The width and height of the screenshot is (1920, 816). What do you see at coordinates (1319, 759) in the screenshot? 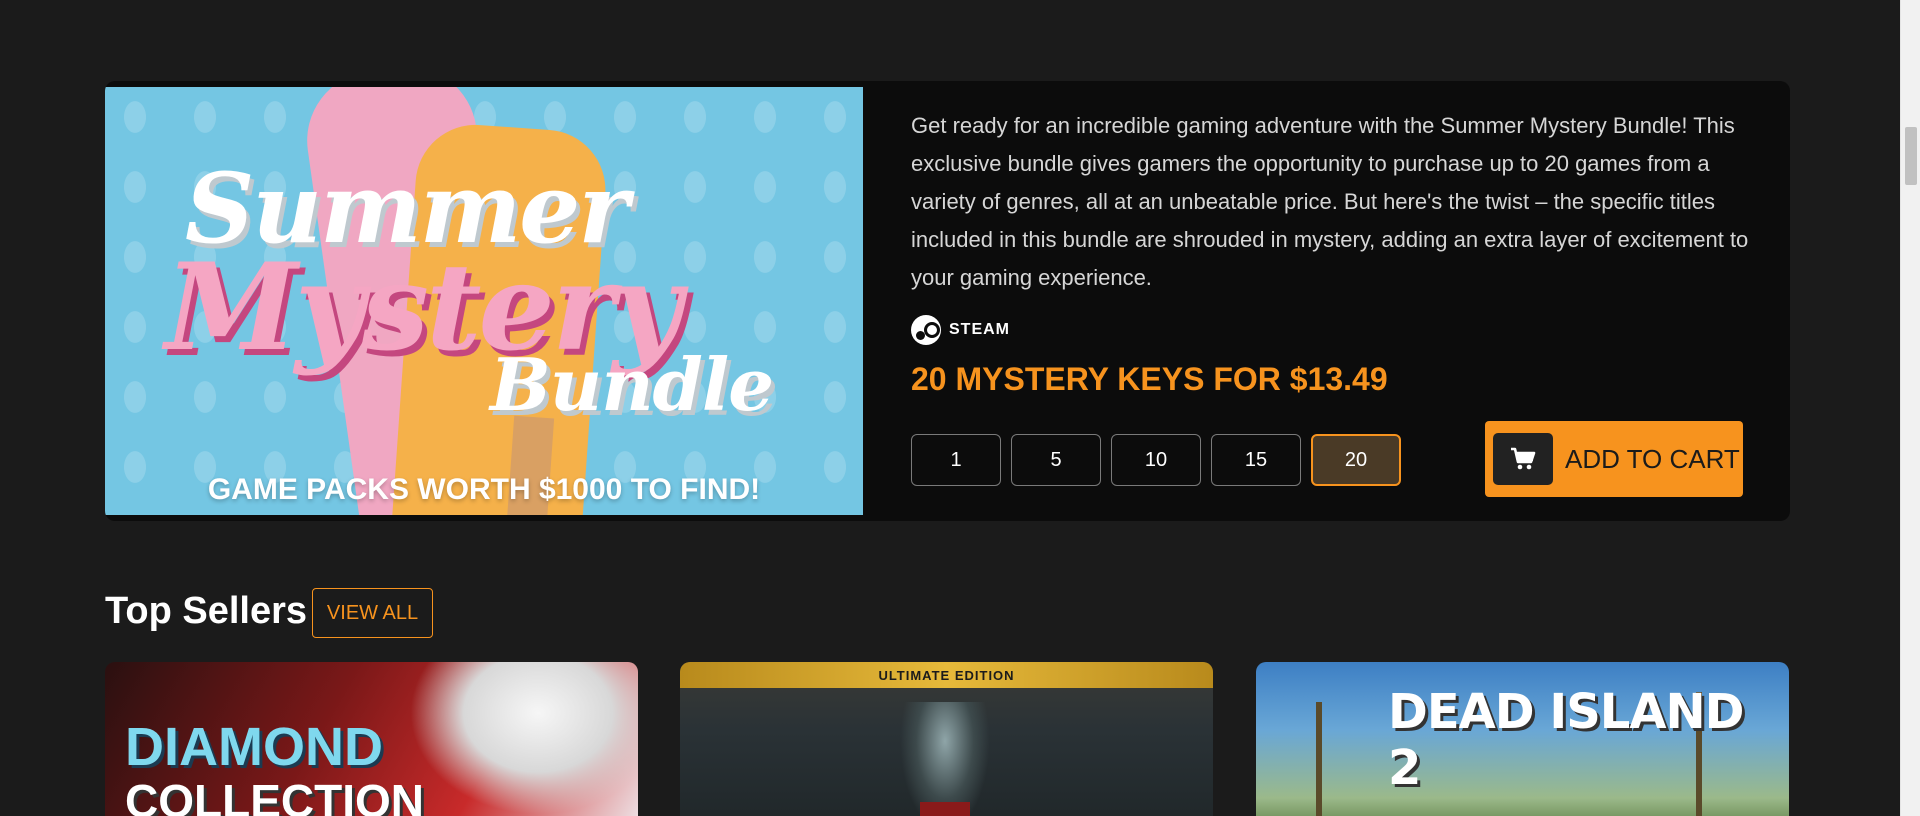
I see `palm-tree` at bounding box center [1319, 759].